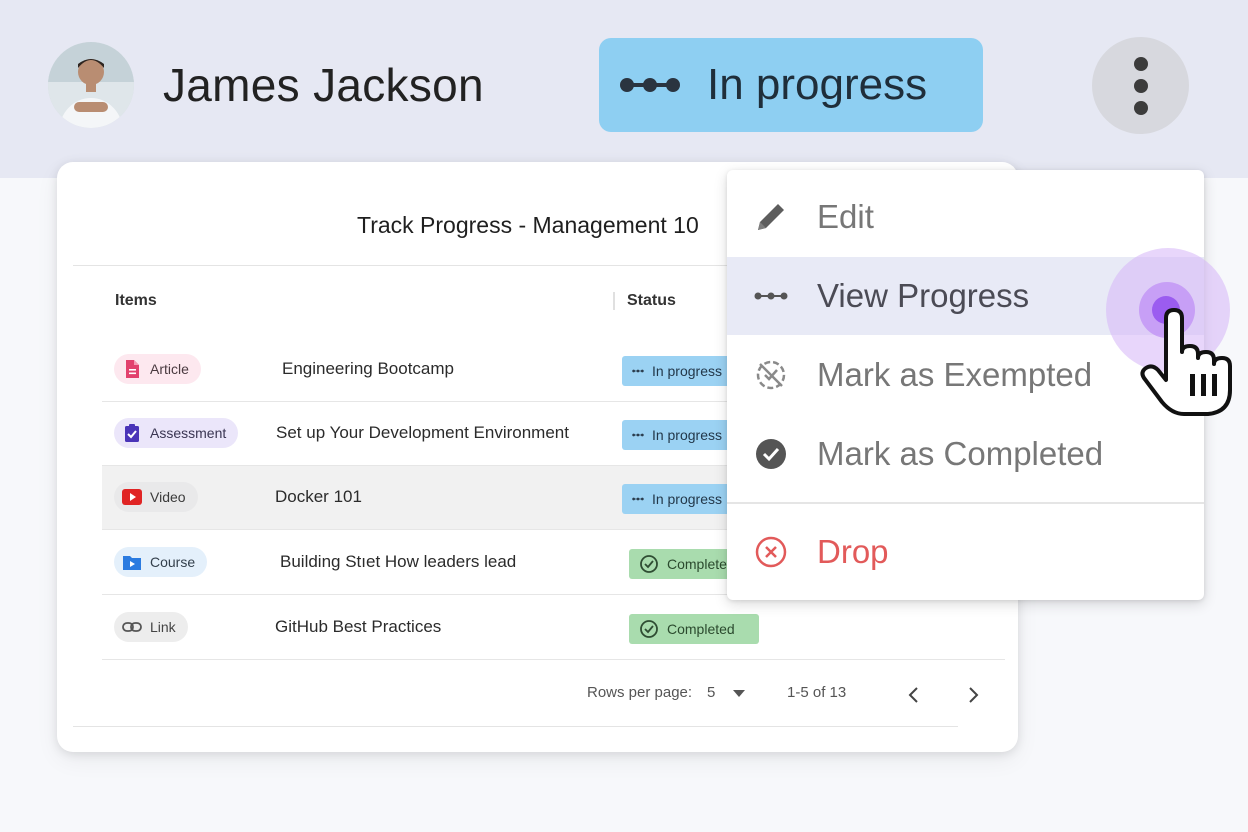  What do you see at coordinates (817, 84) in the screenshot?
I see `status-chip-label: In progress` at bounding box center [817, 84].